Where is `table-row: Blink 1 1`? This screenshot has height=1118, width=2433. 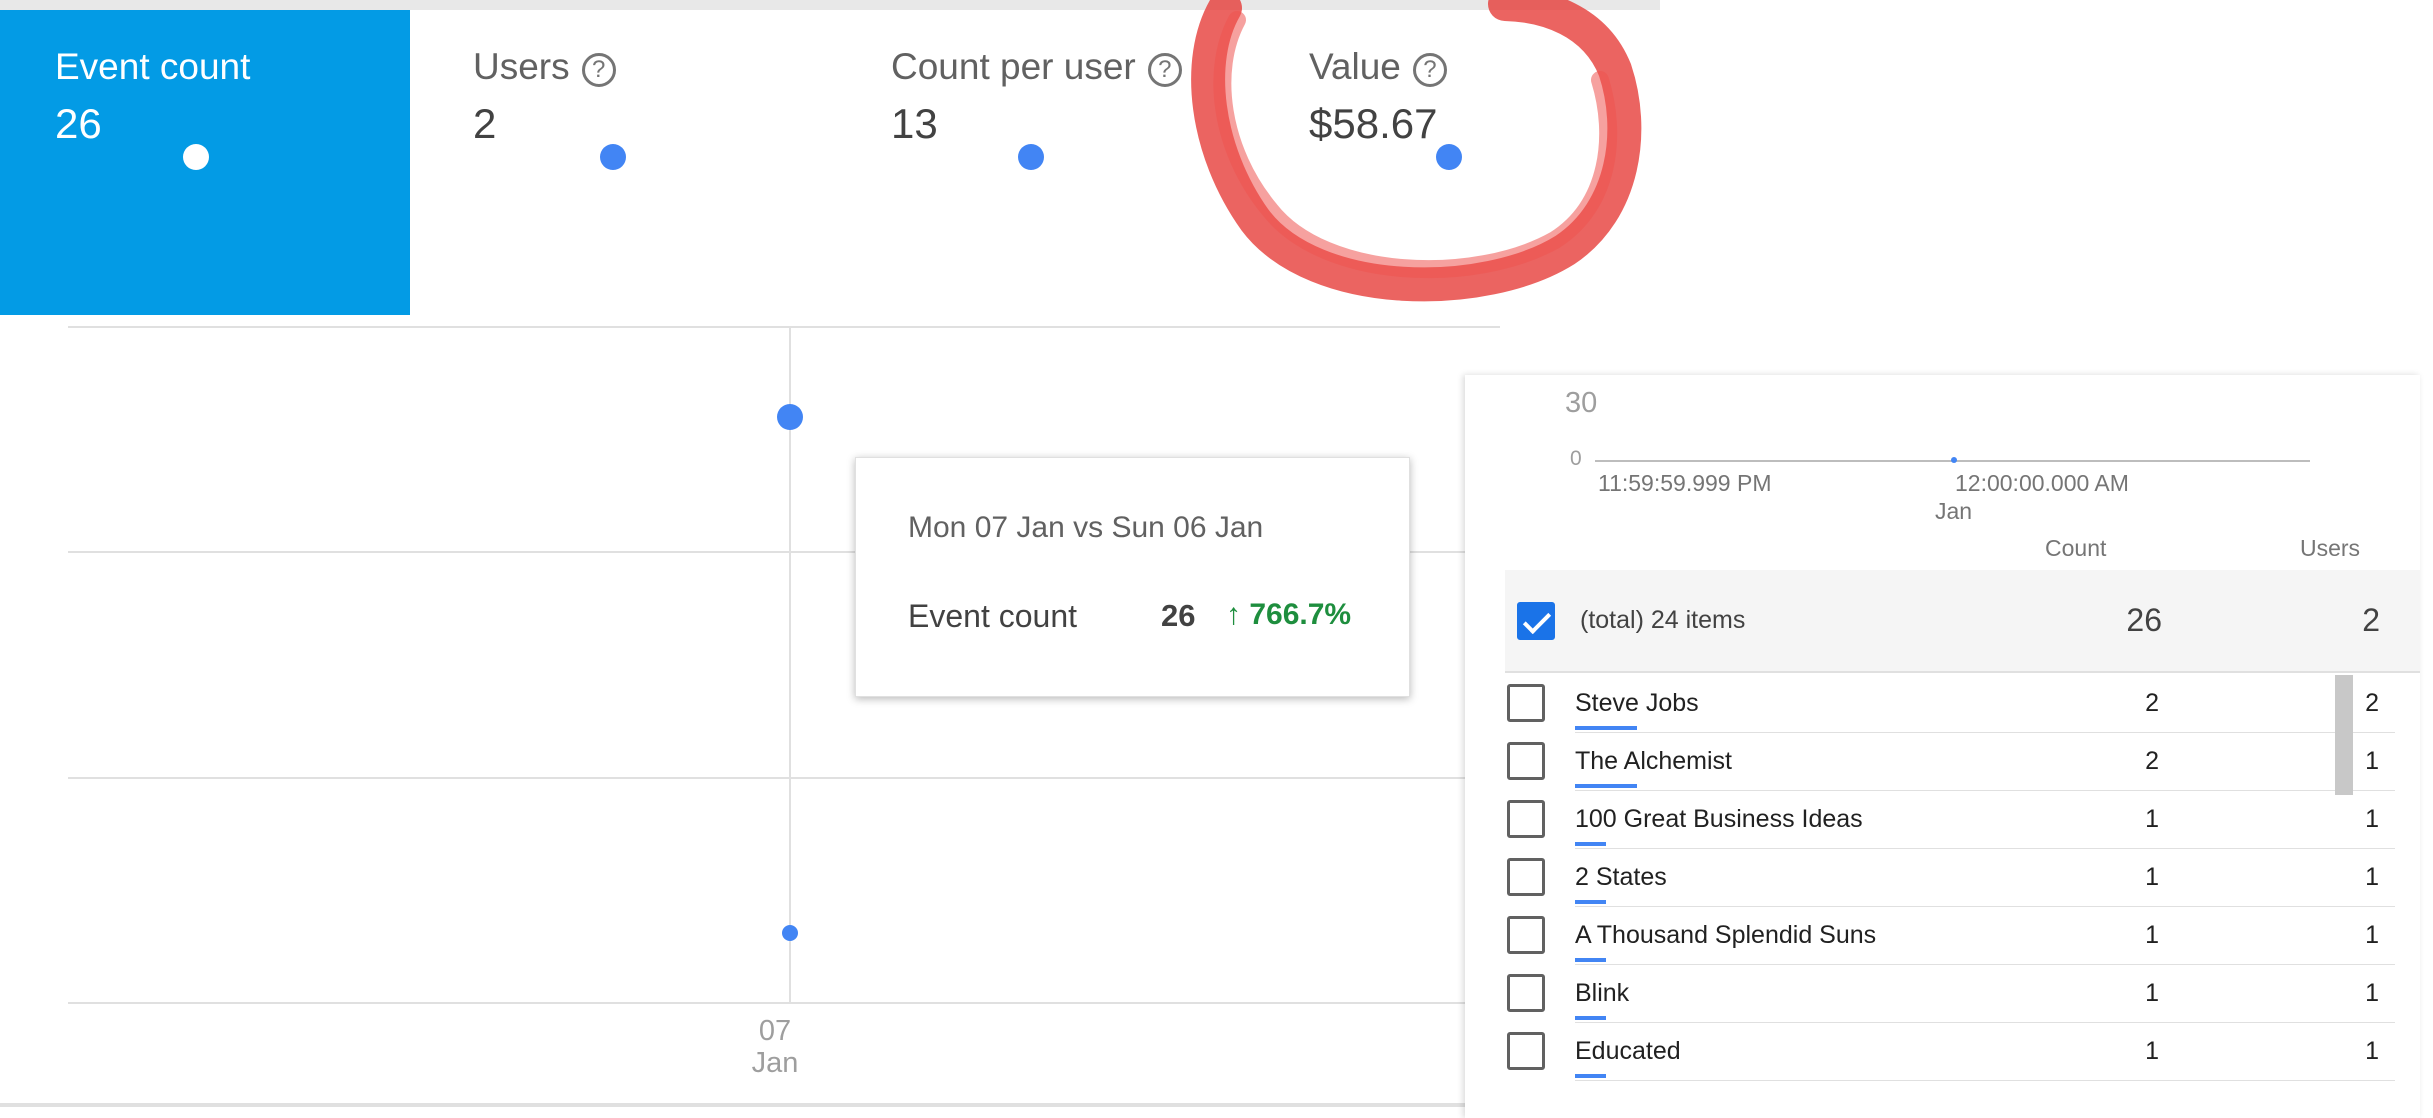
table-row: Blink 1 1 is located at coordinates (1950, 994).